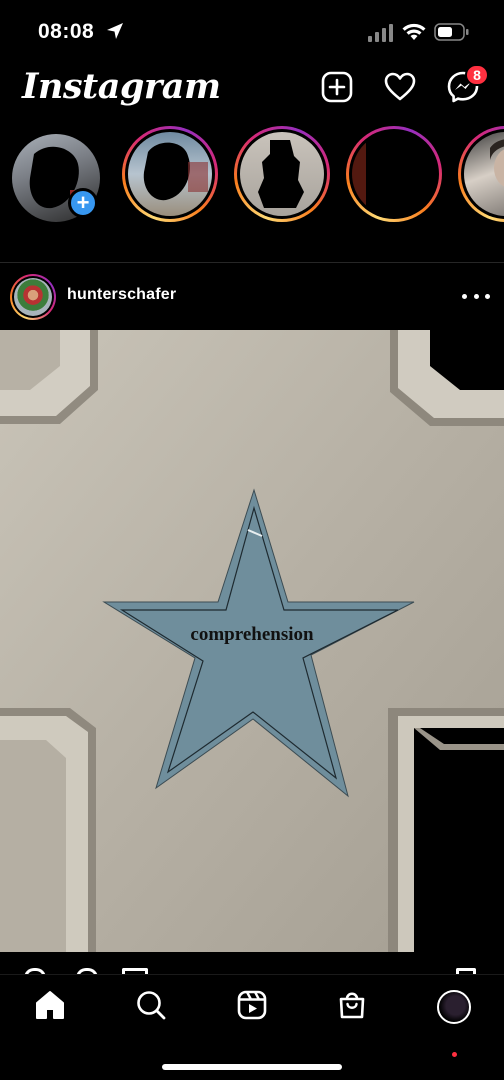  I want to click on new-post-button, so click(337, 89).